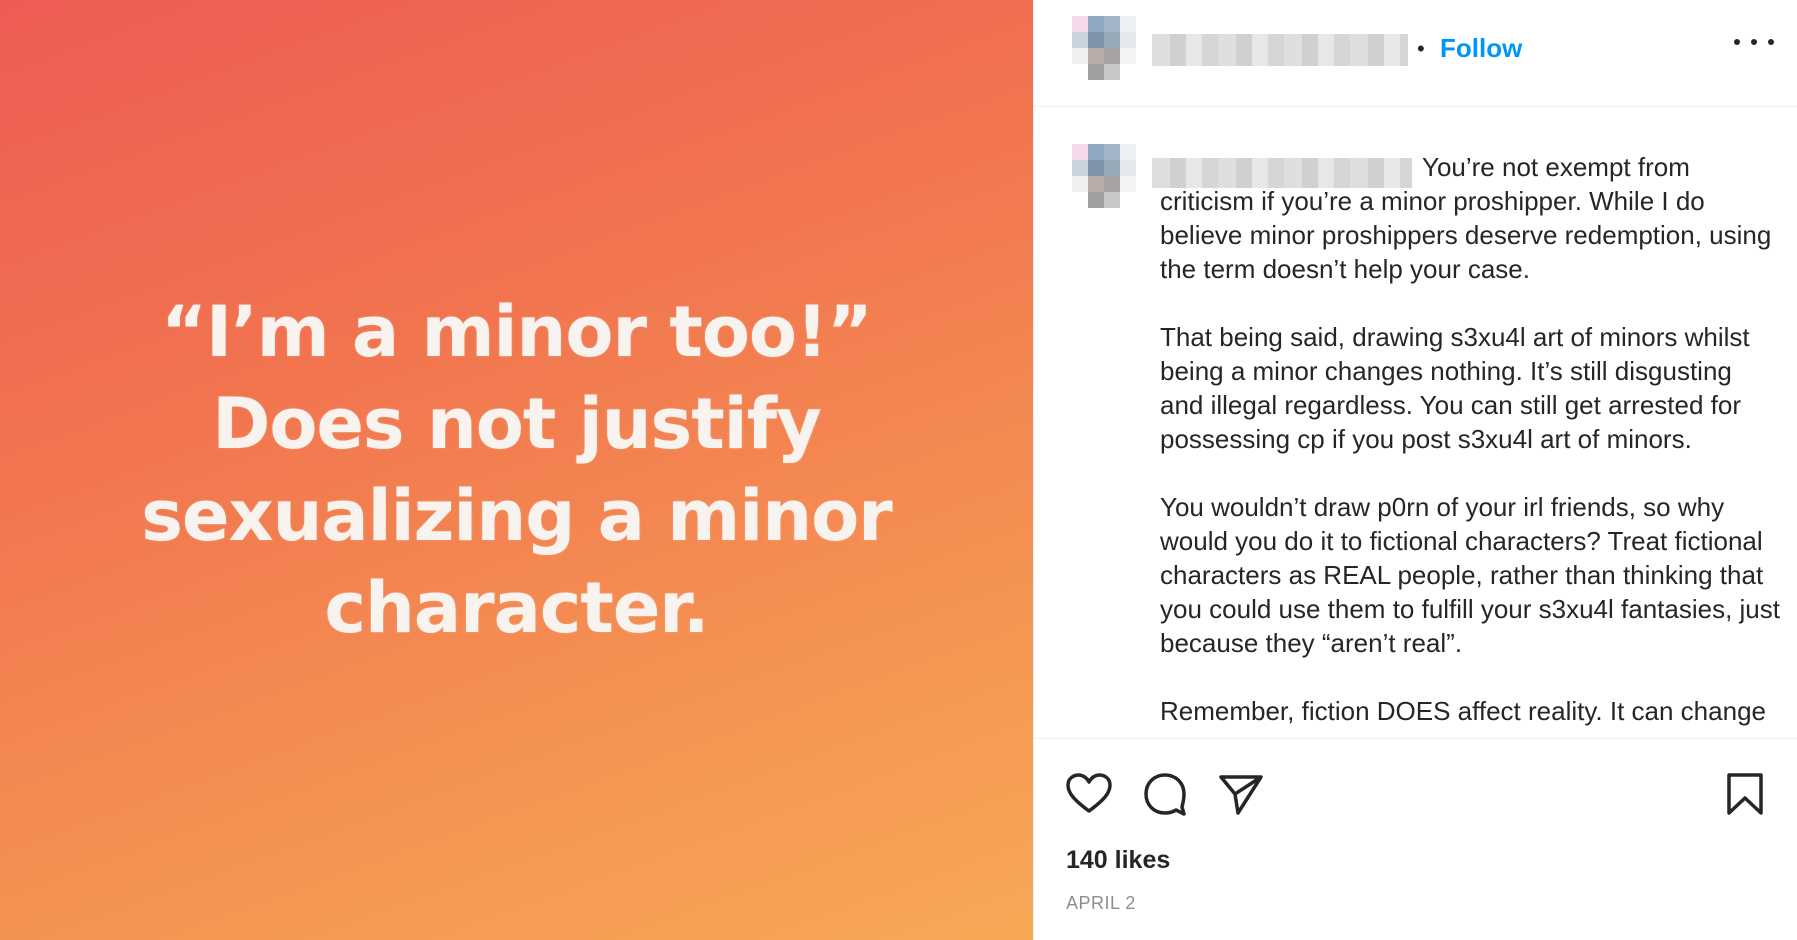 This screenshot has height=940, width=1797. I want to click on post-date: APRIL 2, so click(1101, 903).